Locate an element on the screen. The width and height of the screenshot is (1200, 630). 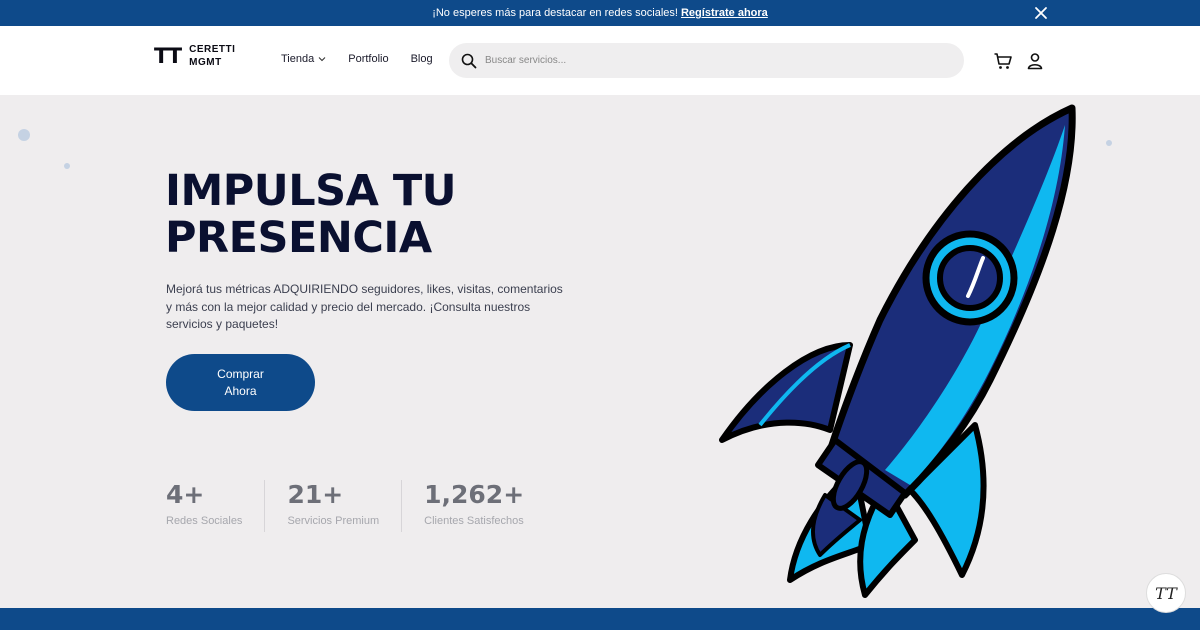
bottom-bar is located at coordinates (600, 619).